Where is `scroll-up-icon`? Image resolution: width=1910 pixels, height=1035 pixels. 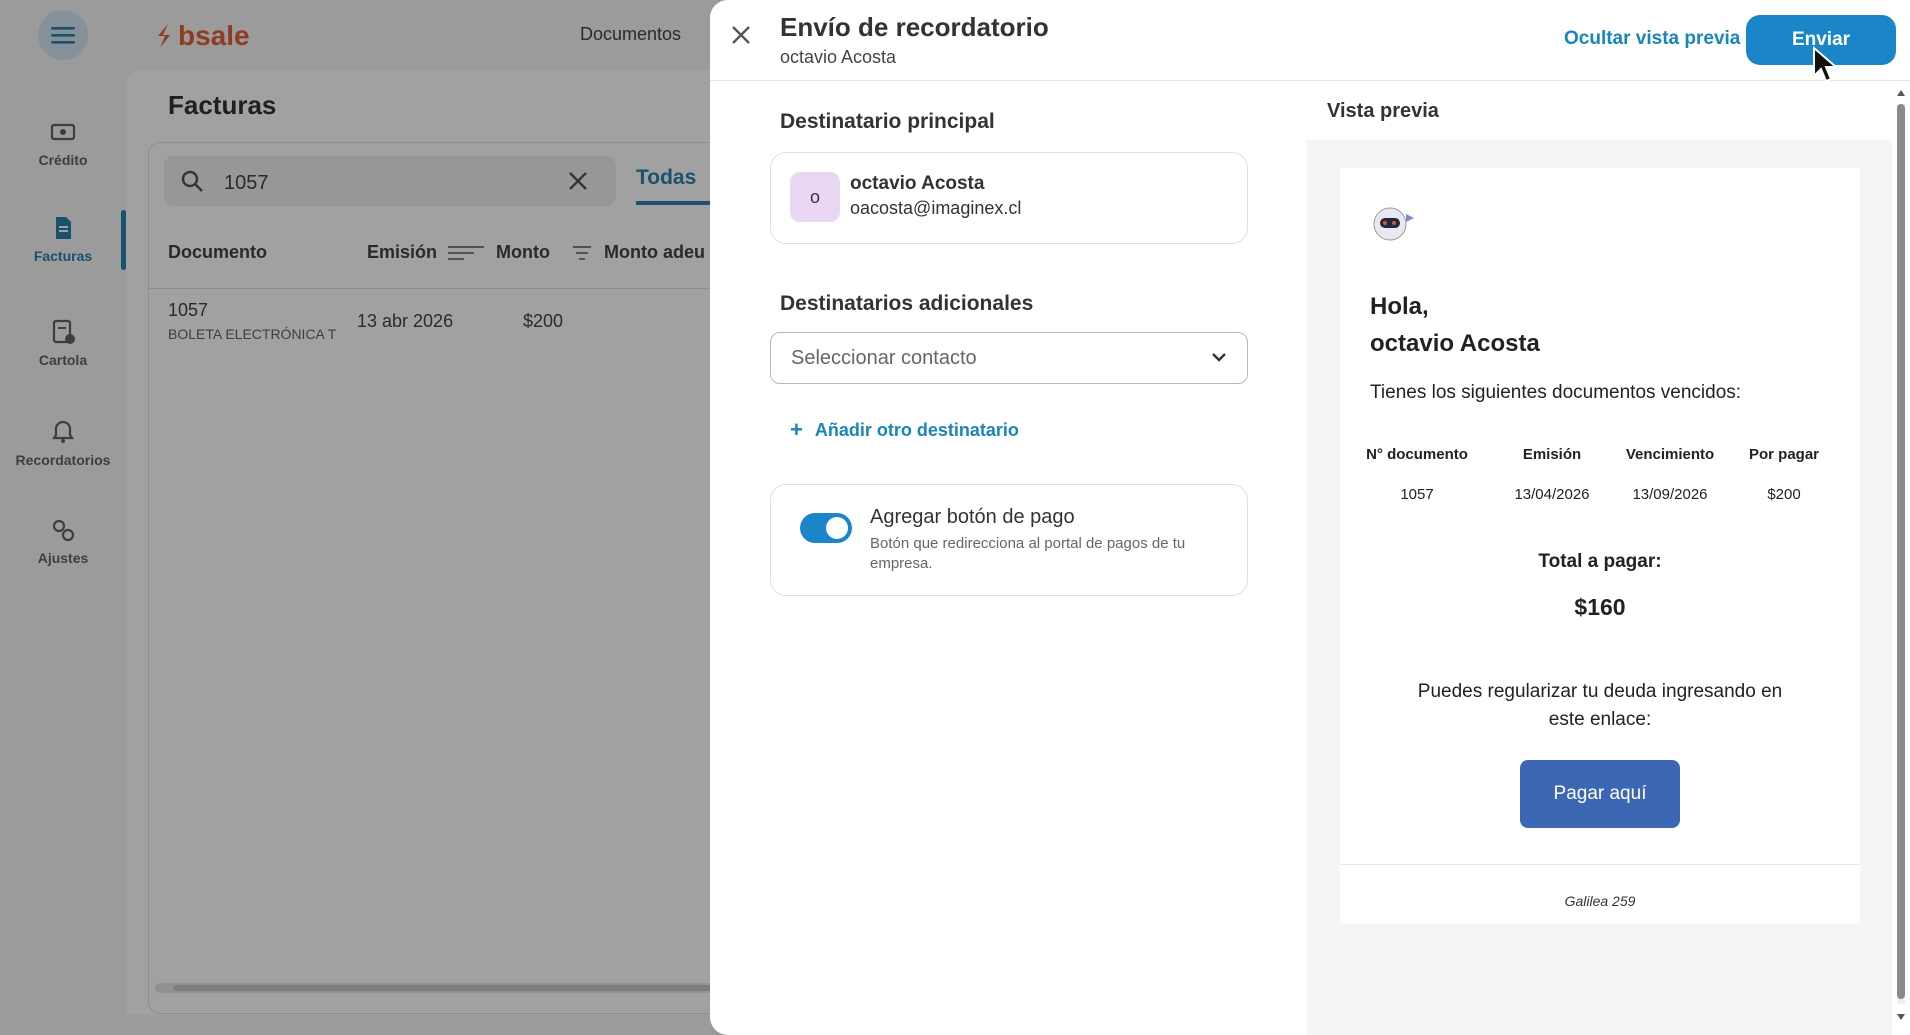
scroll-up-icon is located at coordinates (1901, 93).